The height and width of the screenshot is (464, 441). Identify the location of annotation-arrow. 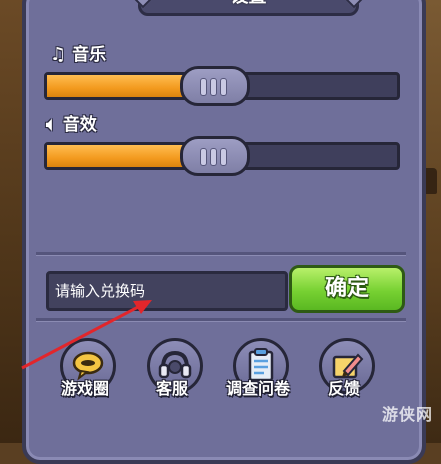
(86, 335).